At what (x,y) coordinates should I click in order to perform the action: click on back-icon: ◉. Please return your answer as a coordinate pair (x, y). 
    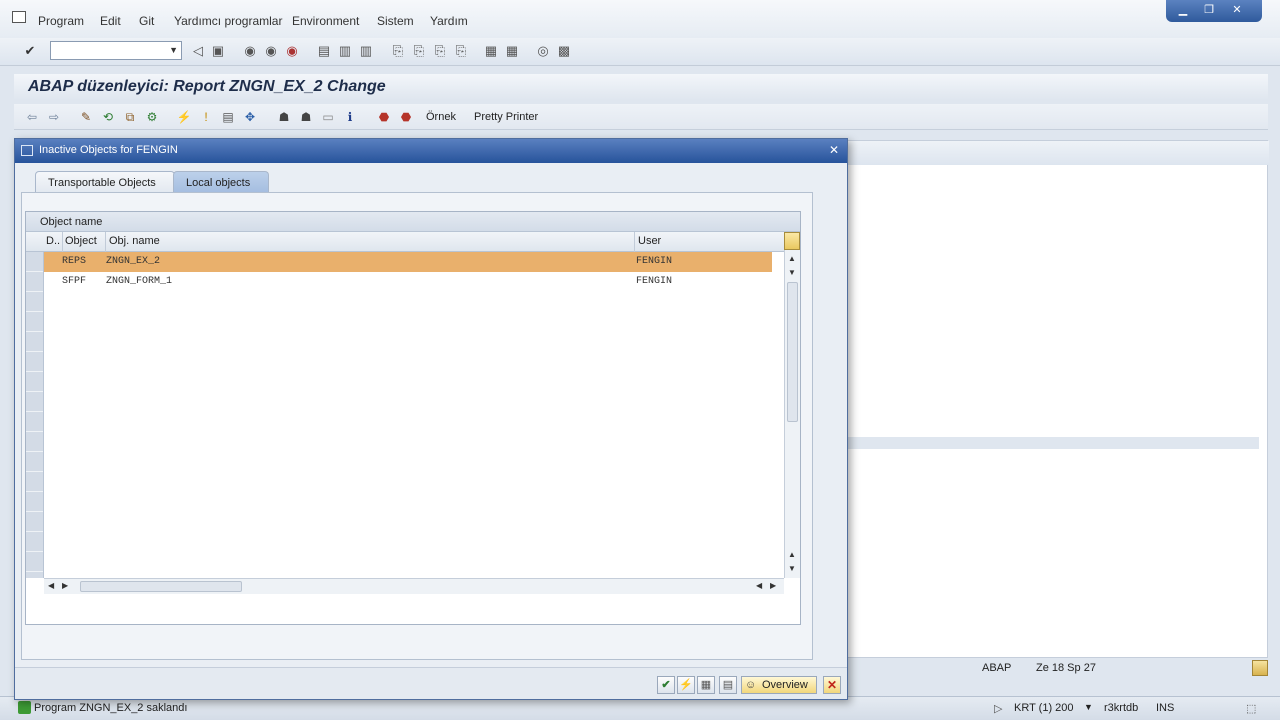
    Looking at the image, I should click on (250, 51).